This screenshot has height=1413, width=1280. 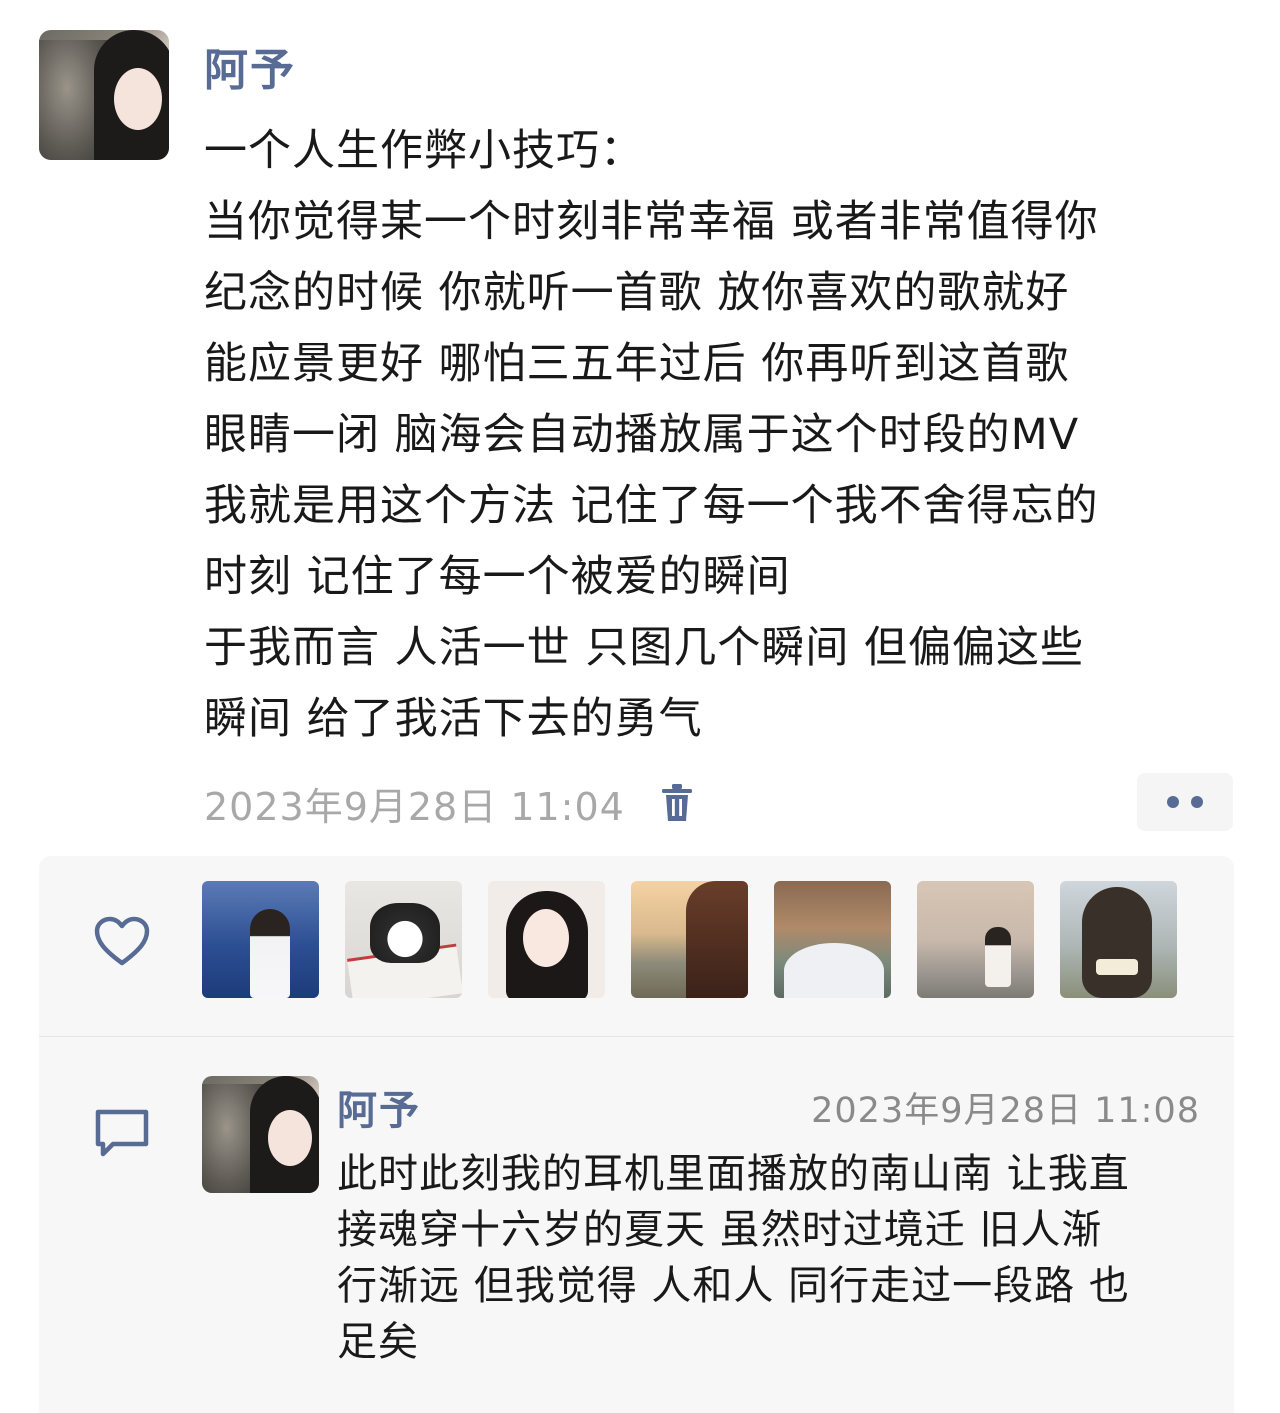 What do you see at coordinates (733, 1174) in the screenshot?
I see `comment-line: 此时此刻我的耳机里面播放的南山南 让我直` at bounding box center [733, 1174].